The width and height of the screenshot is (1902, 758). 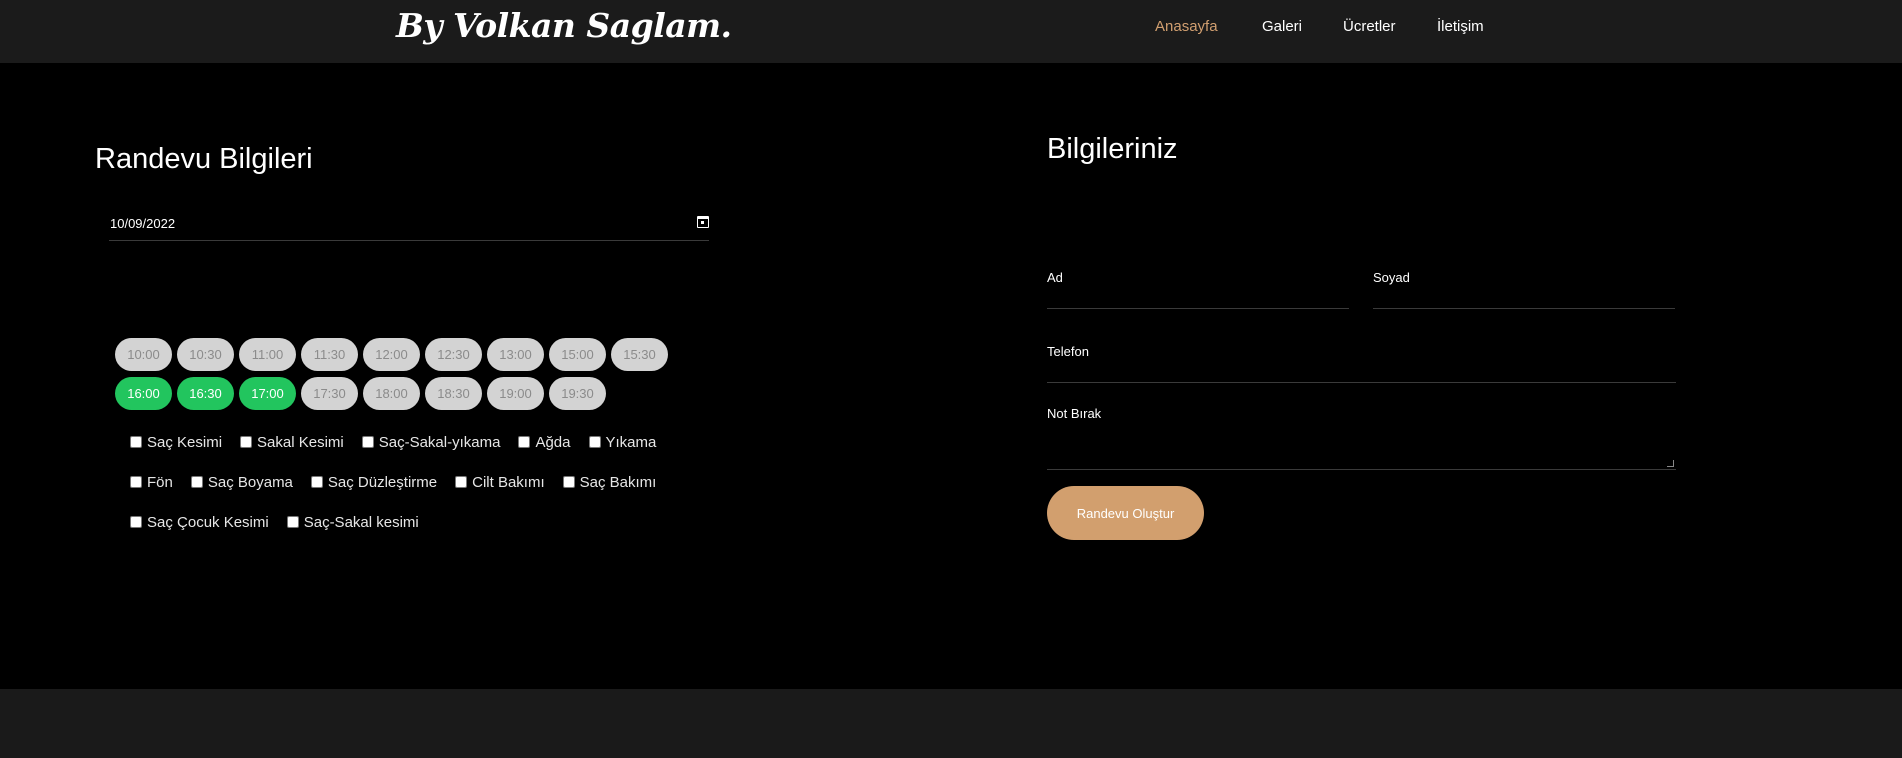 I want to click on time-slot: 16:00, so click(x=143, y=393).